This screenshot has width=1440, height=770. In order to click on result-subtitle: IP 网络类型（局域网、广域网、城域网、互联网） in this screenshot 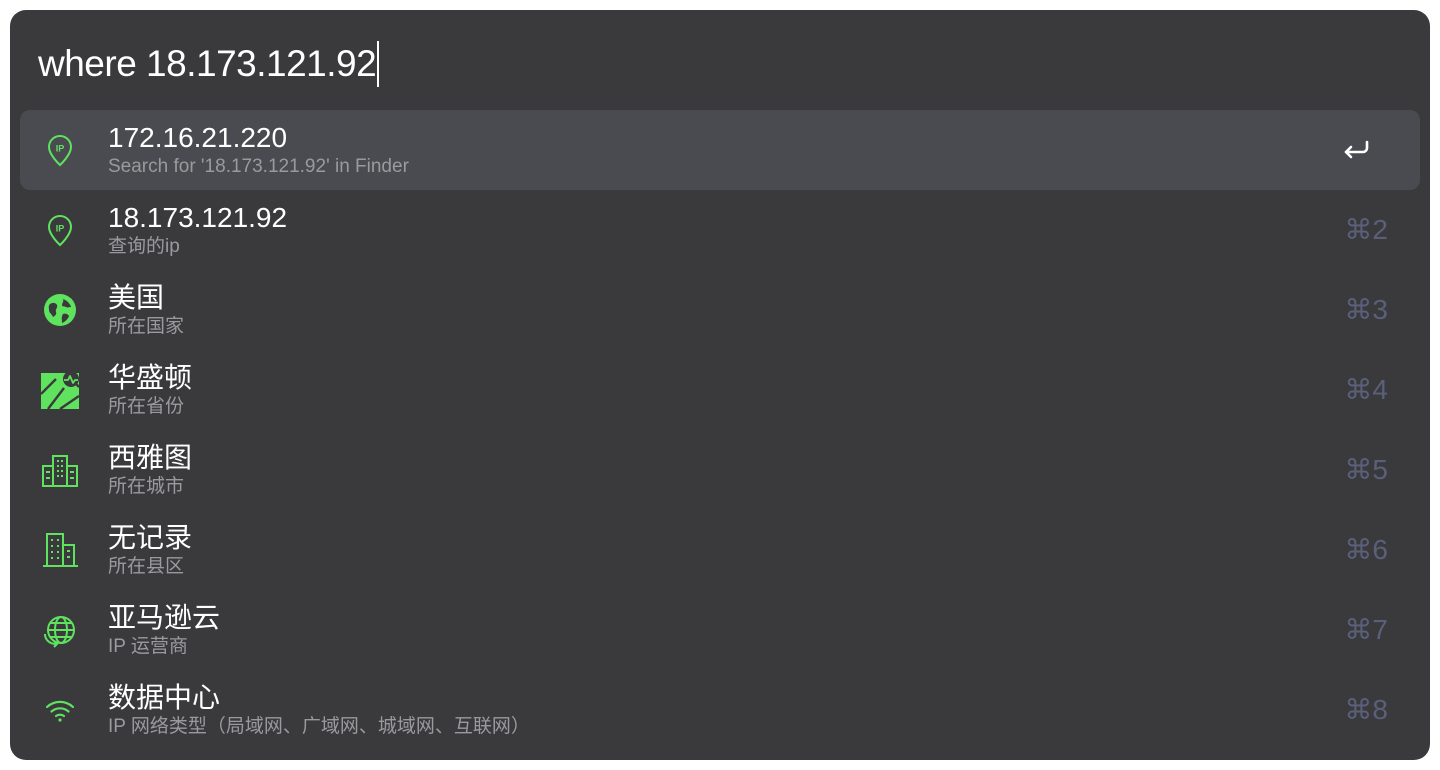, I will do `click(319, 726)`.